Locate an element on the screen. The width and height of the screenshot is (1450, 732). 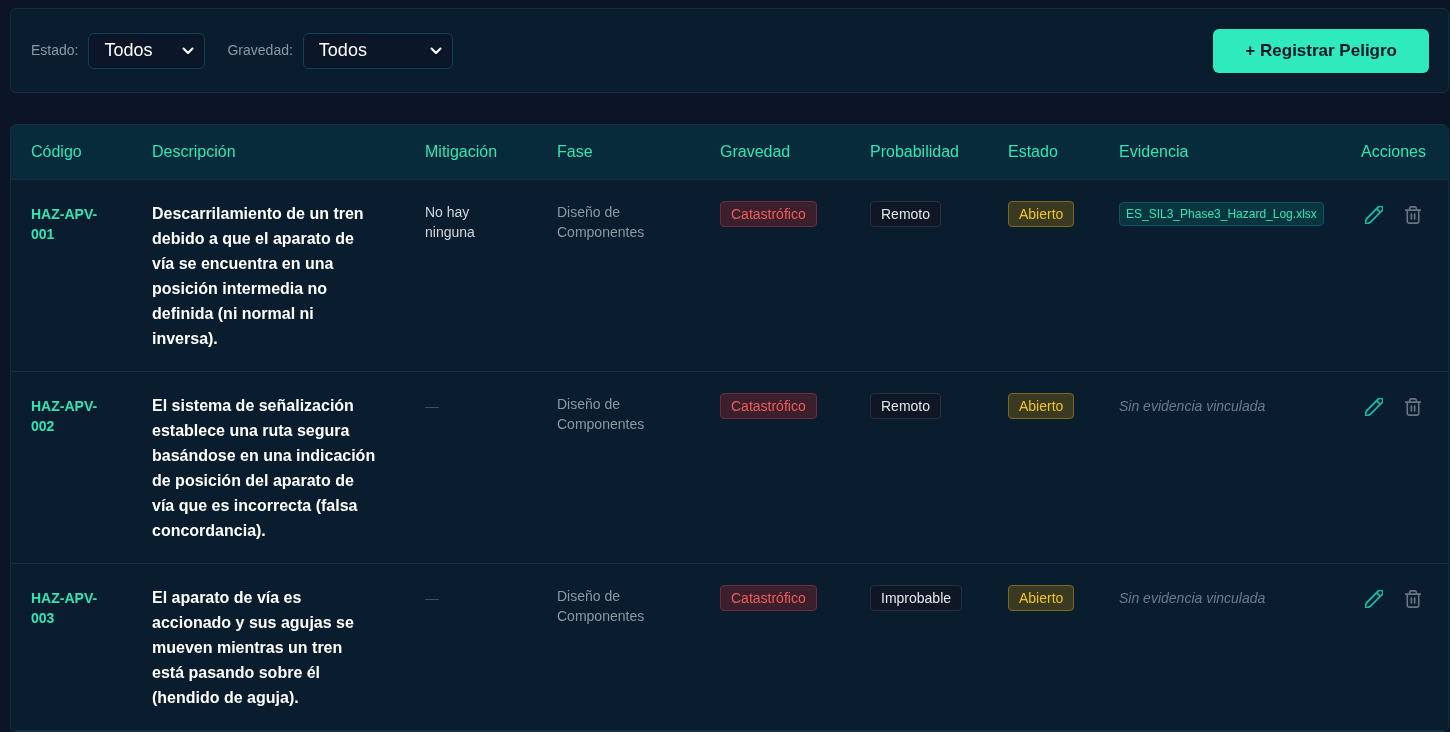
column-header: Descripción is located at coordinates (194, 151).